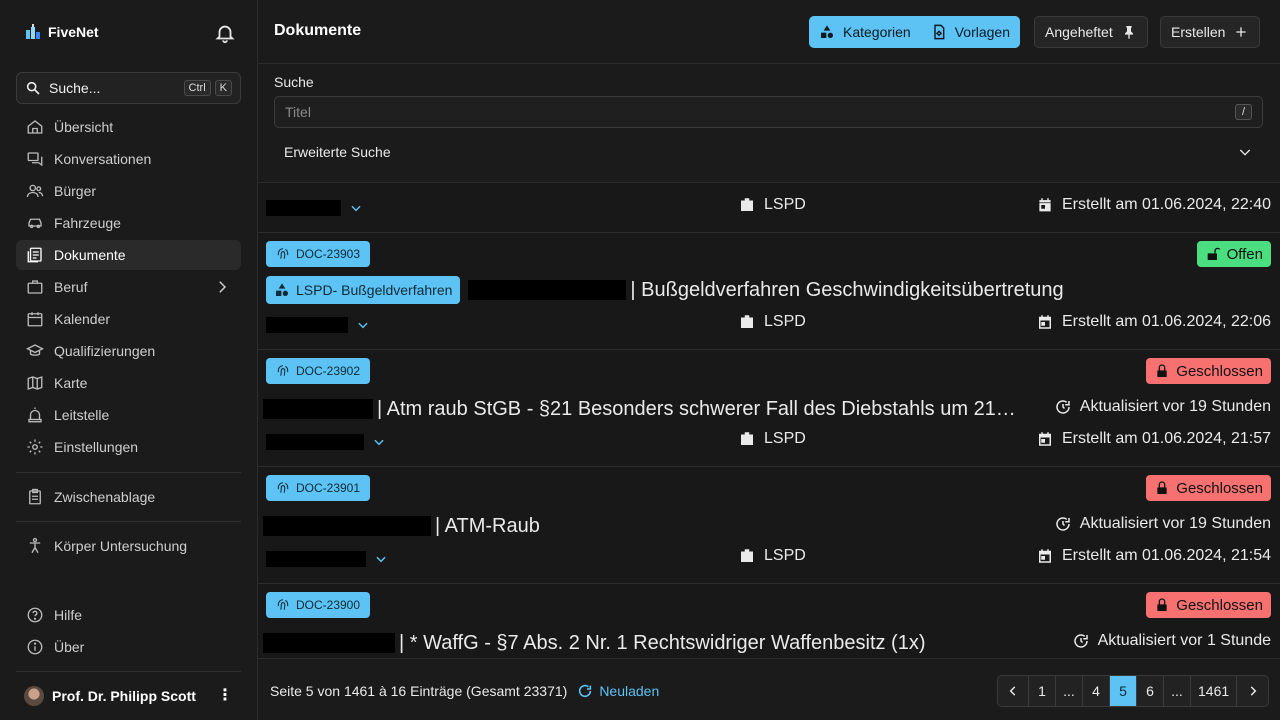  What do you see at coordinates (128, 497) in the screenshot?
I see `sidebar-item-zwischenablage: Zwischenablage` at bounding box center [128, 497].